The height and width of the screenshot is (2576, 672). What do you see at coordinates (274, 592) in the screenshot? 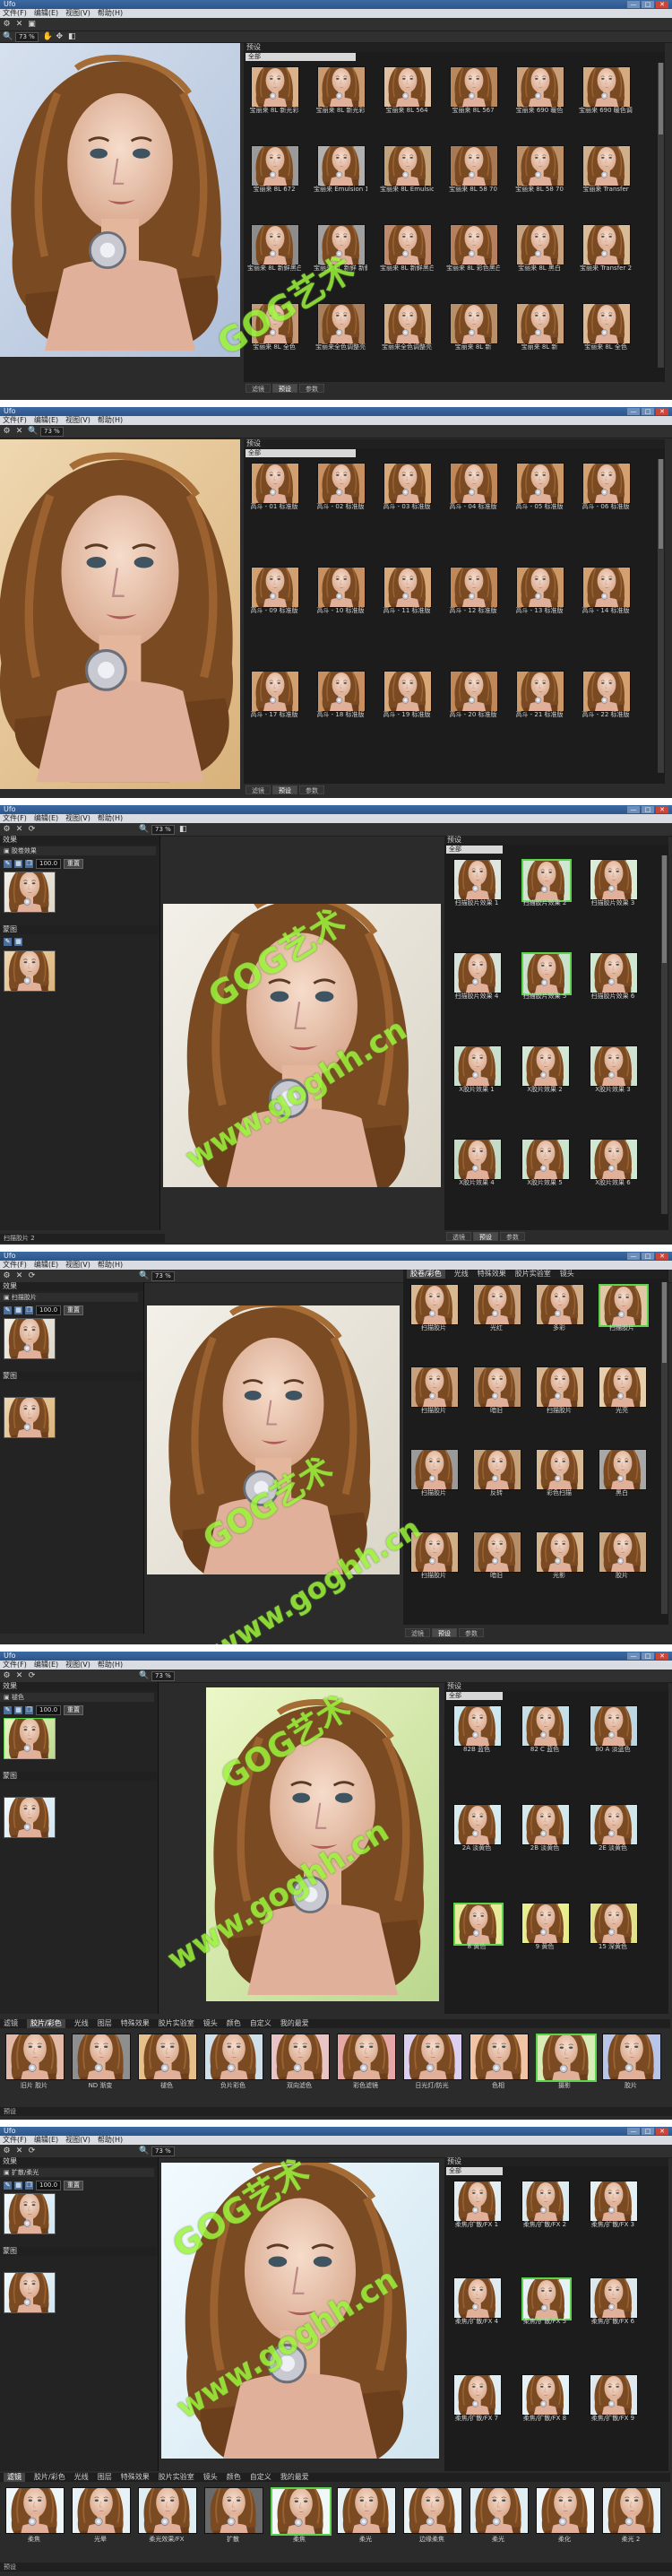
I see `preset-tile: 高斗 - 09 标准版` at bounding box center [274, 592].